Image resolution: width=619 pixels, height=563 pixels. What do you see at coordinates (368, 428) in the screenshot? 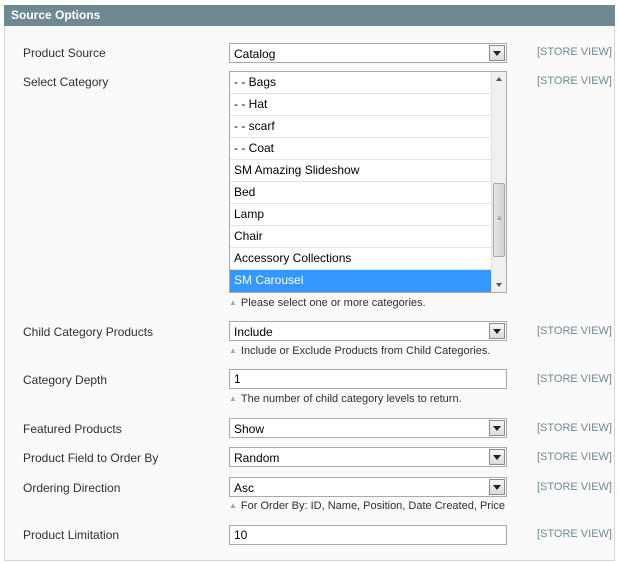
I see `featured-products-select: Show` at bounding box center [368, 428].